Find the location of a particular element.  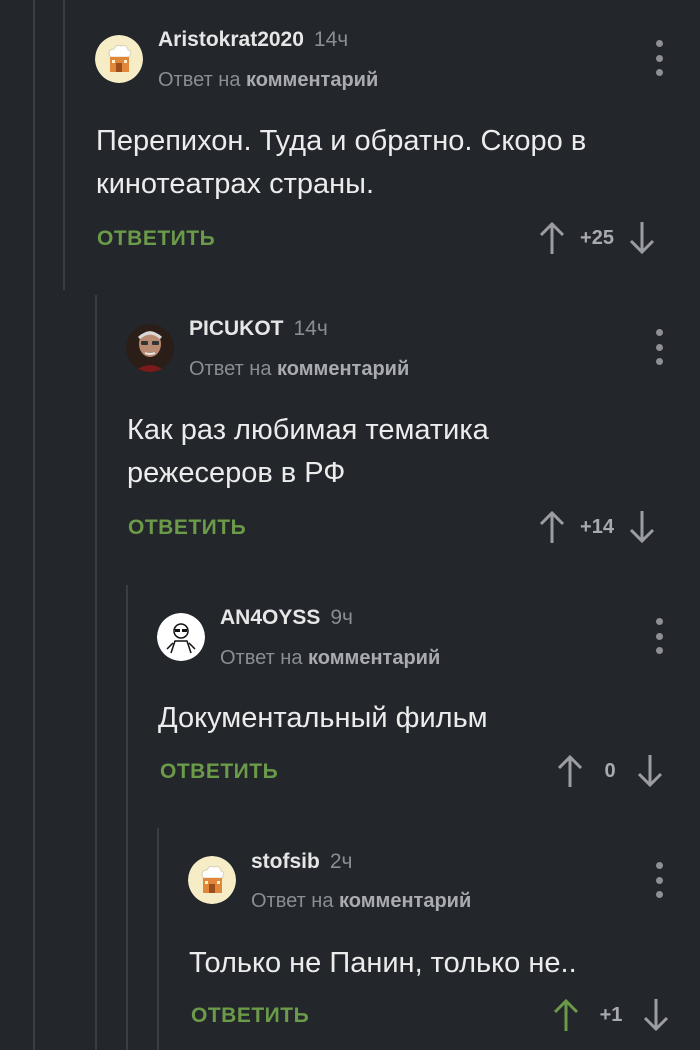

comment-author: Aristokrat2020 14ч is located at coordinates (253, 40).